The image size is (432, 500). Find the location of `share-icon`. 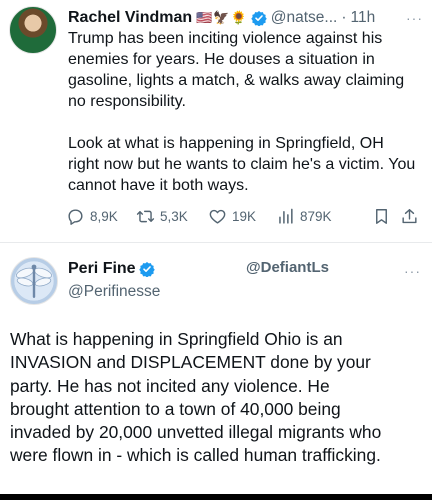

share-icon is located at coordinates (409, 215).